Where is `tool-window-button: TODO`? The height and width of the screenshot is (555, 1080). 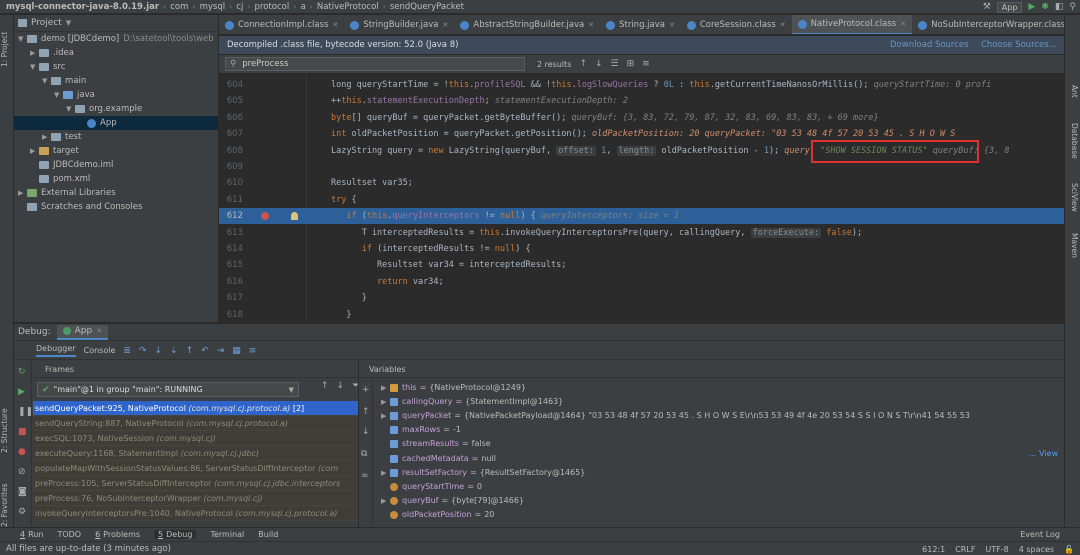 tool-window-button: TODO is located at coordinates (69, 534).